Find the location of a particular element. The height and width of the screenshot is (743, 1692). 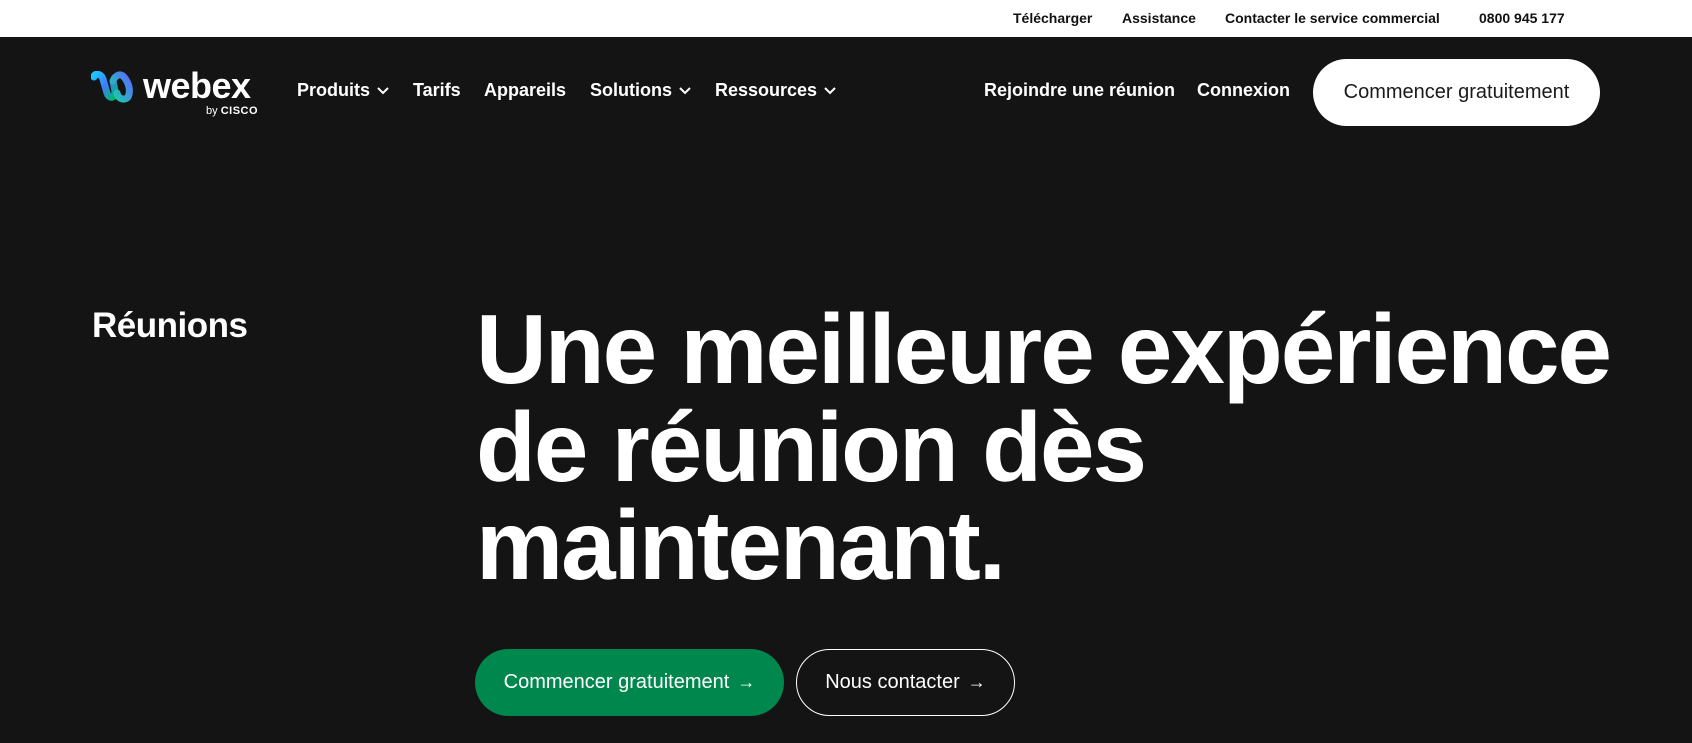

logo-by-cisco: by CISCO is located at coordinates (232, 111).